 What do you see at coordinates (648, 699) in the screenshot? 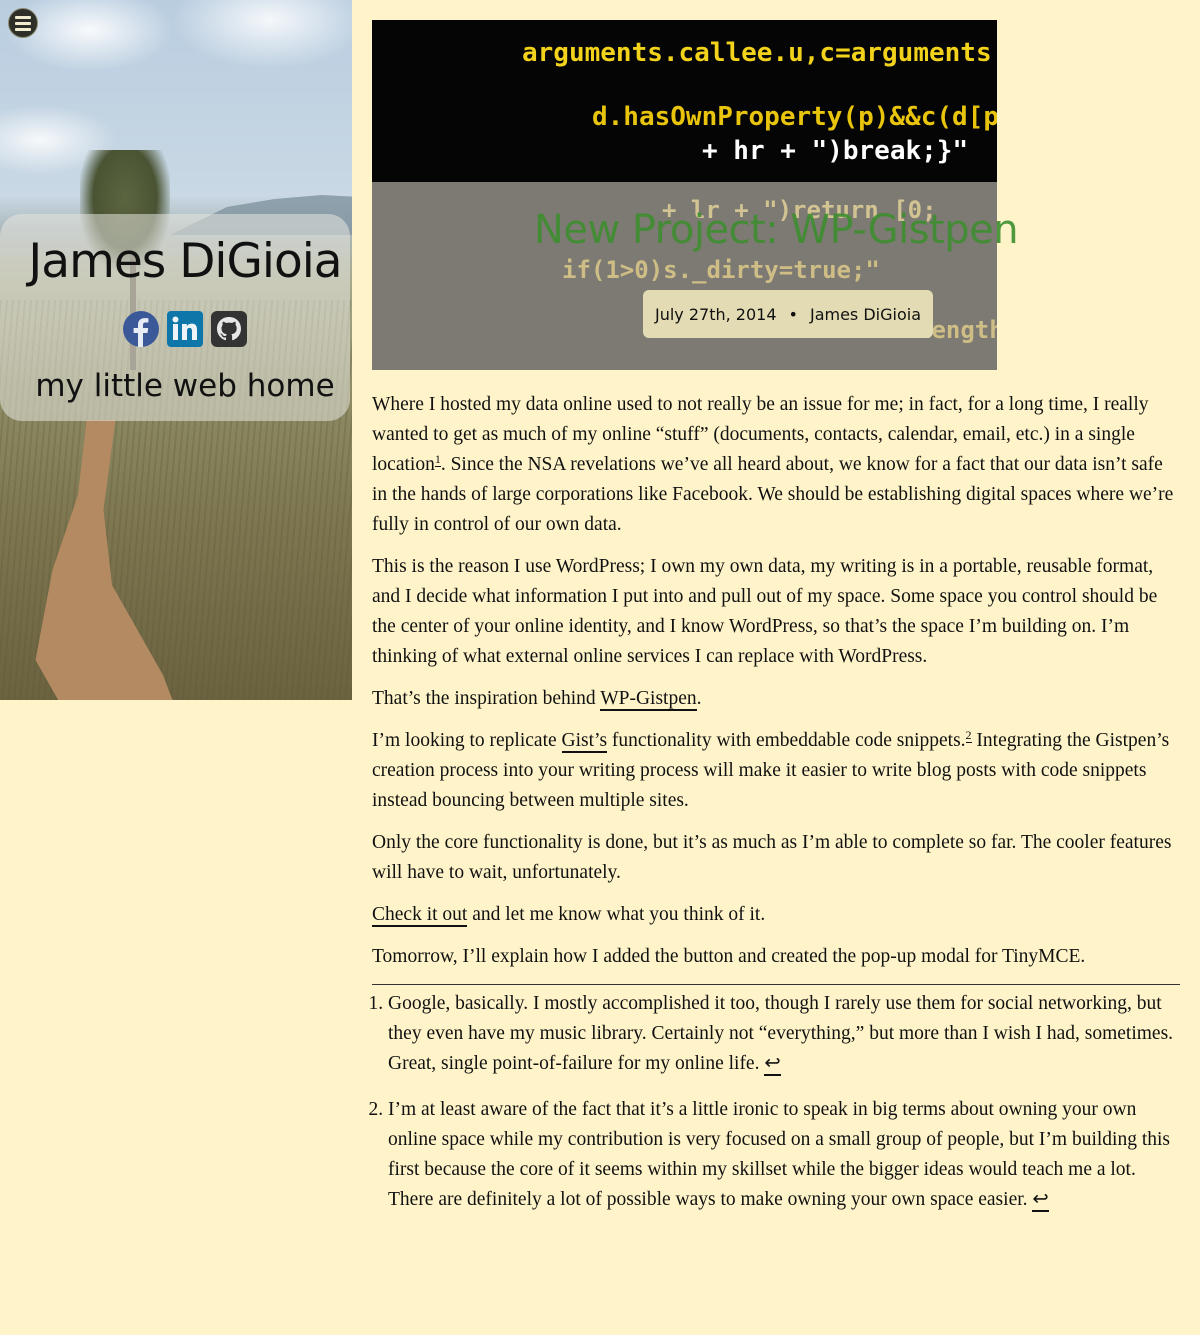
I see `wp-gistpen-link: WP-Gistpen` at bounding box center [648, 699].